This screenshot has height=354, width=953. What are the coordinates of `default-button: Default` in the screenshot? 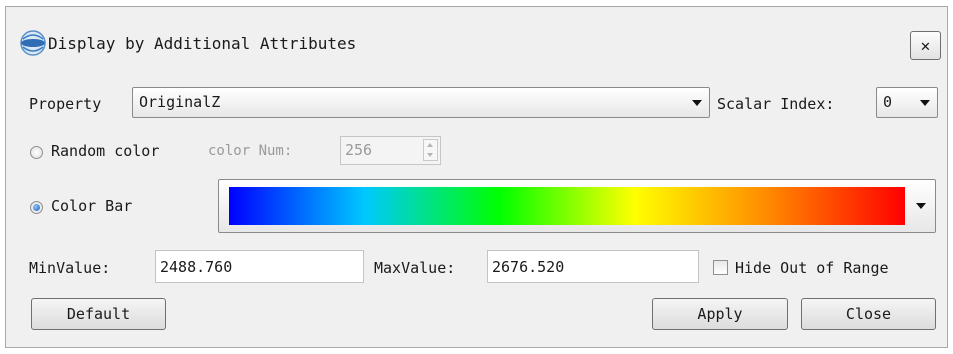 It's located at (98, 314).